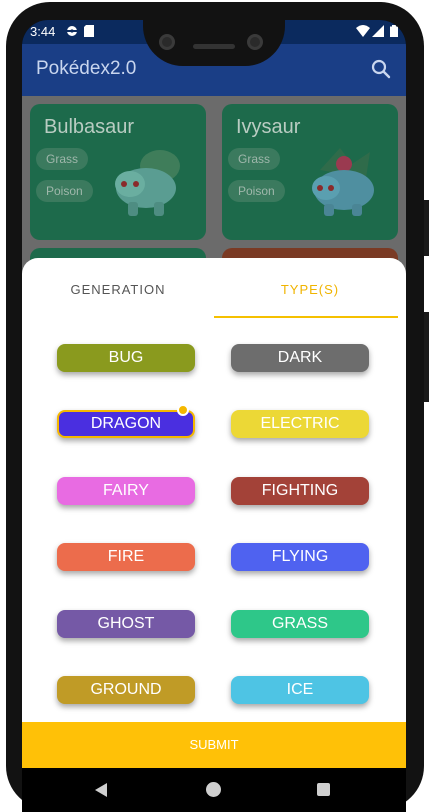 The height and width of the screenshot is (812, 429). What do you see at coordinates (86, 68) in the screenshot?
I see `app-title: Pokédex2.0` at bounding box center [86, 68].